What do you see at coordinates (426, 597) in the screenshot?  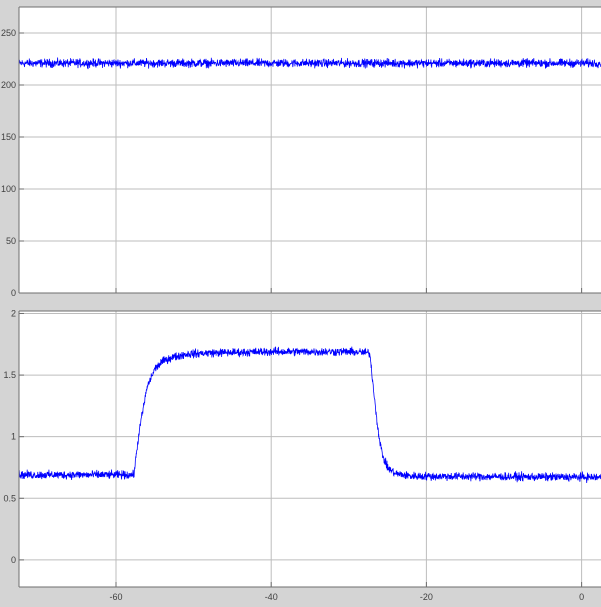 I see `x-tick-label: -20` at bounding box center [426, 597].